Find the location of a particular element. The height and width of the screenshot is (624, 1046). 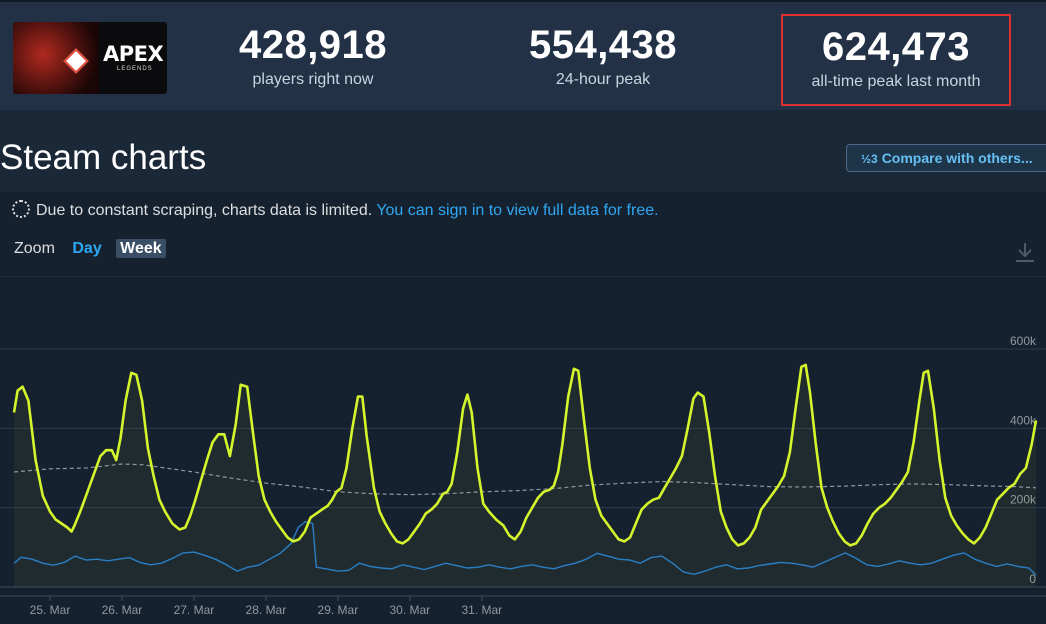

average-players-line is located at coordinates (525, 479).